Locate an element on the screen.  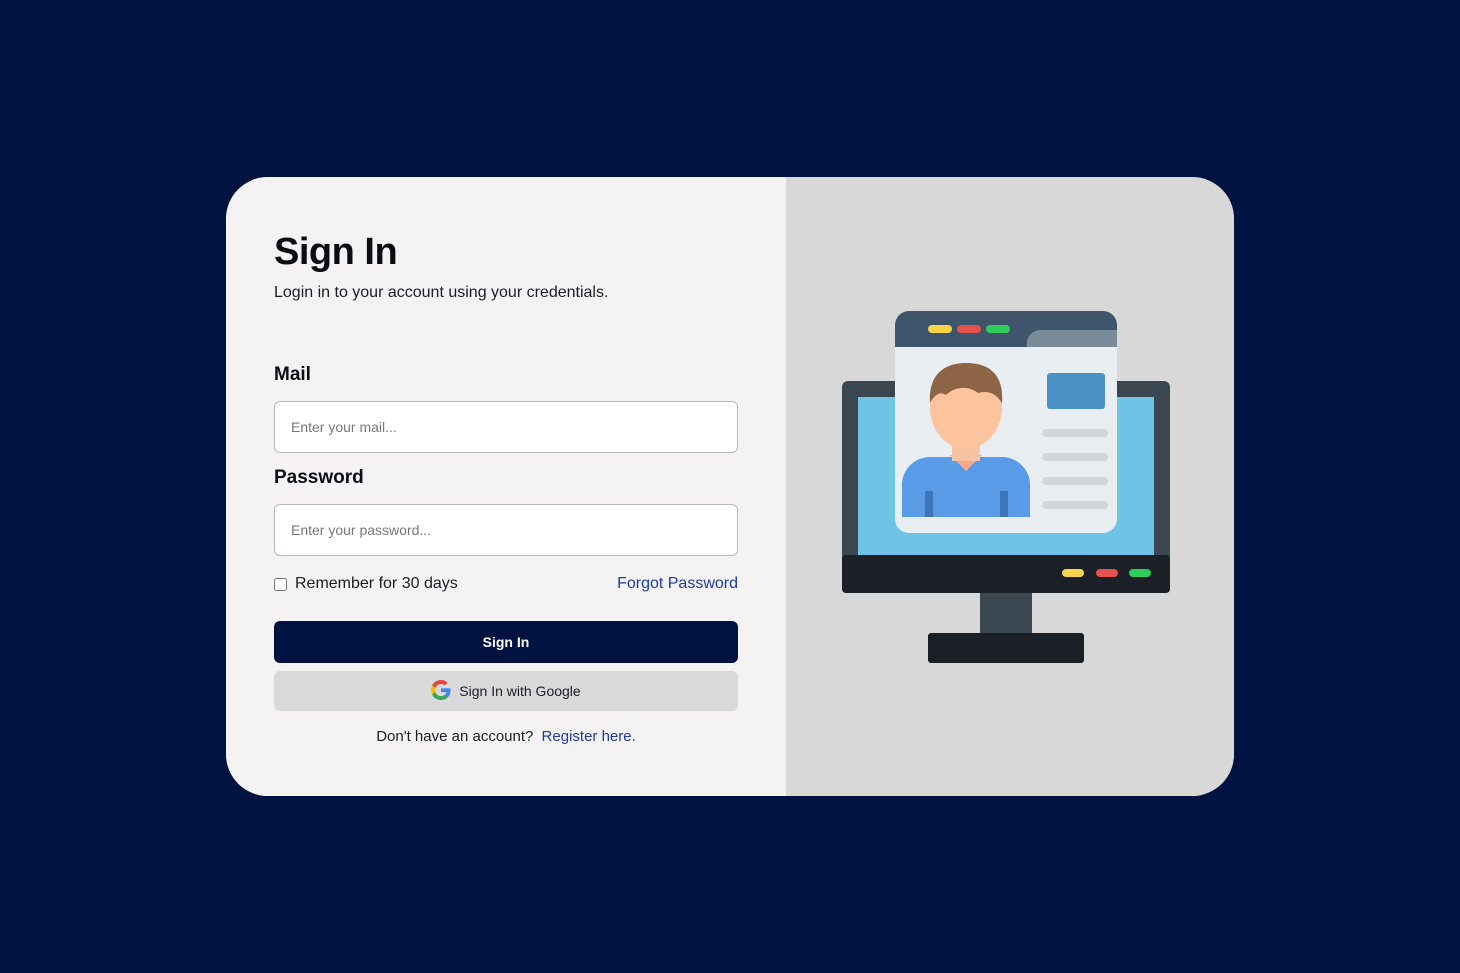
password-label: Password is located at coordinates (319, 477).